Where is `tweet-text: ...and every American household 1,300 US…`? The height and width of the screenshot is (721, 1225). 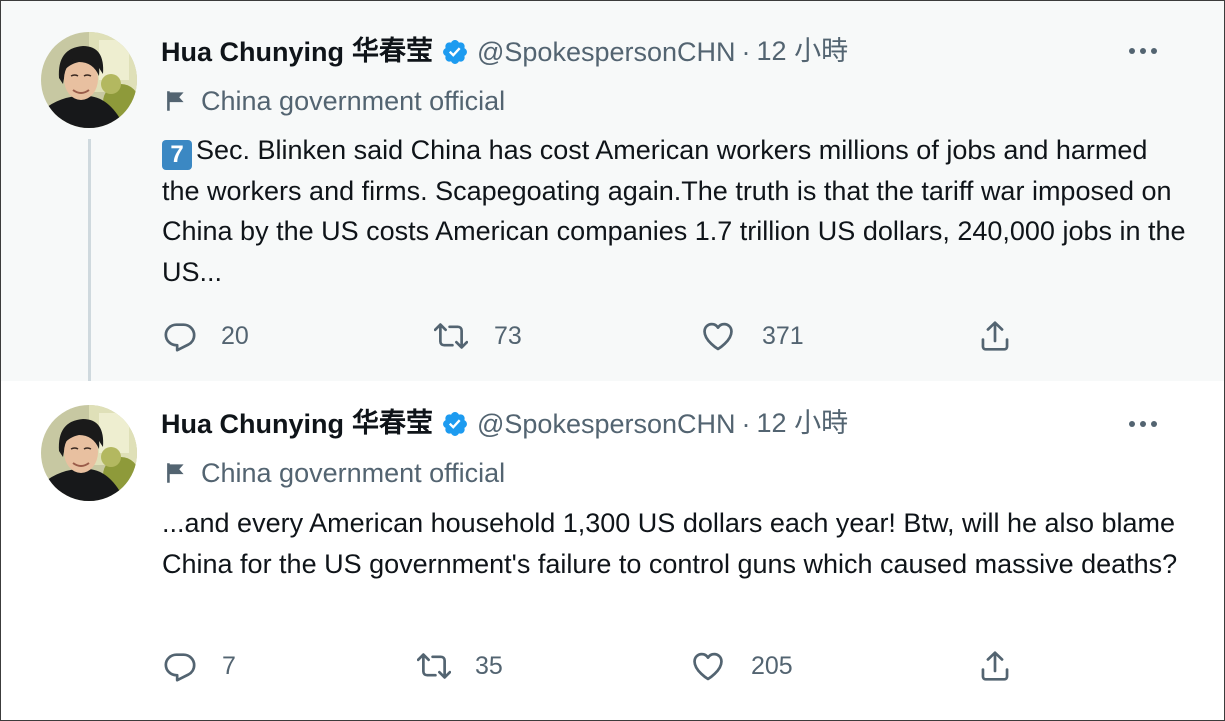
tweet-text: ...and every American household 1,300 US… is located at coordinates (670, 543).